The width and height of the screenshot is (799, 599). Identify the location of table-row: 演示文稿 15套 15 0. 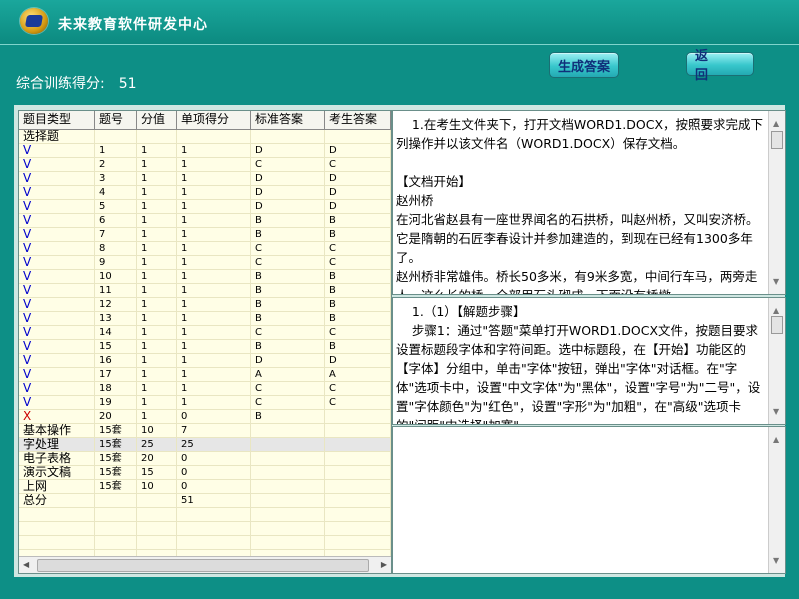
(205, 473).